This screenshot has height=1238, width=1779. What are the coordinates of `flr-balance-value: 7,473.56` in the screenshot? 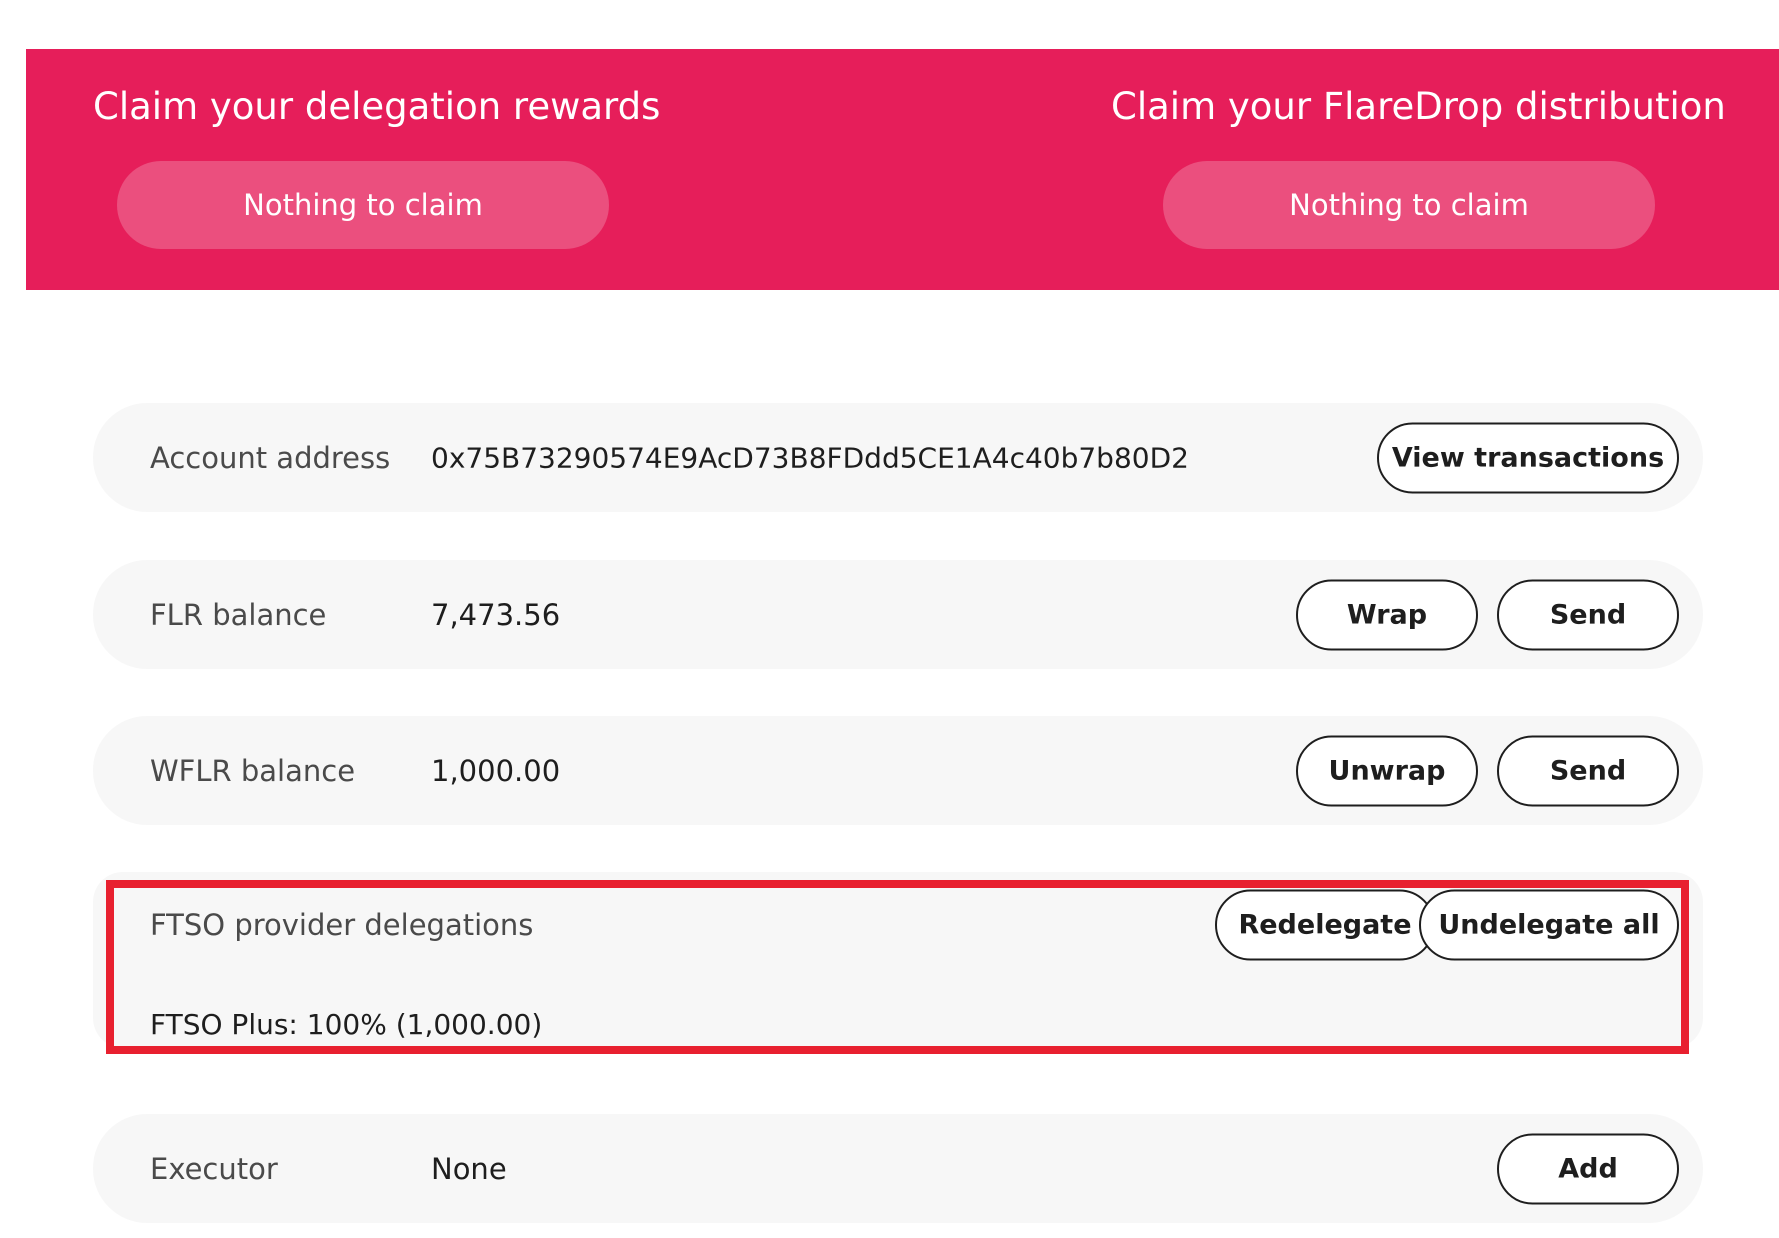 It's located at (496, 614).